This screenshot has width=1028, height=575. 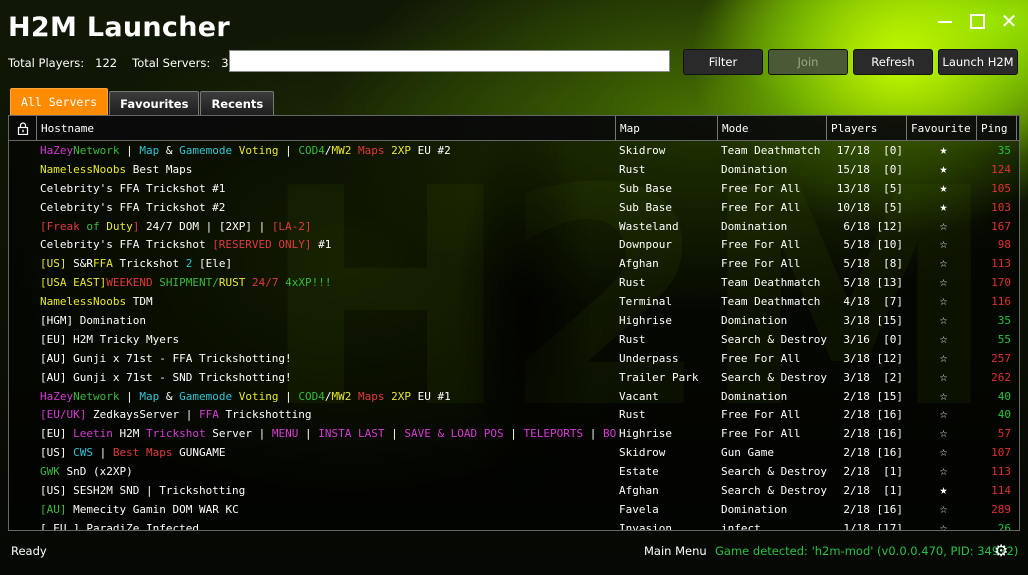 What do you see at coordinates (152, 509) in the screenshot?
I see `hostname-segment: Memecity Gamin DOM WAR KC` at bounding box center [152, 509].